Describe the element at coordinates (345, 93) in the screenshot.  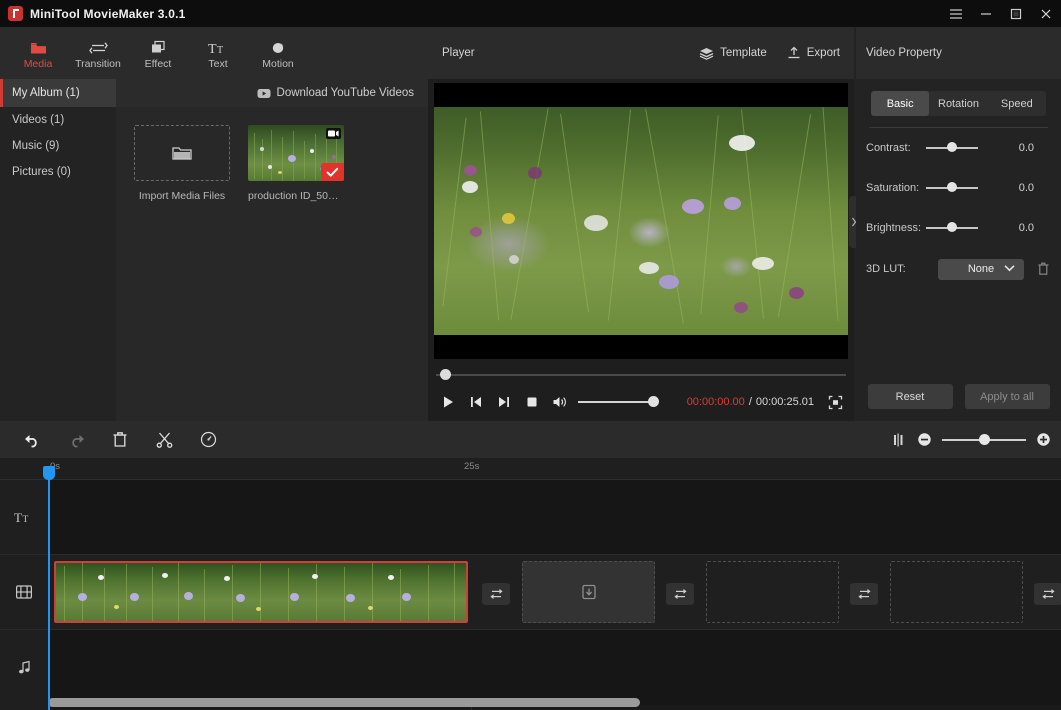
I see `download-youtube-videos-label: Download YouTube Videos` at that location.